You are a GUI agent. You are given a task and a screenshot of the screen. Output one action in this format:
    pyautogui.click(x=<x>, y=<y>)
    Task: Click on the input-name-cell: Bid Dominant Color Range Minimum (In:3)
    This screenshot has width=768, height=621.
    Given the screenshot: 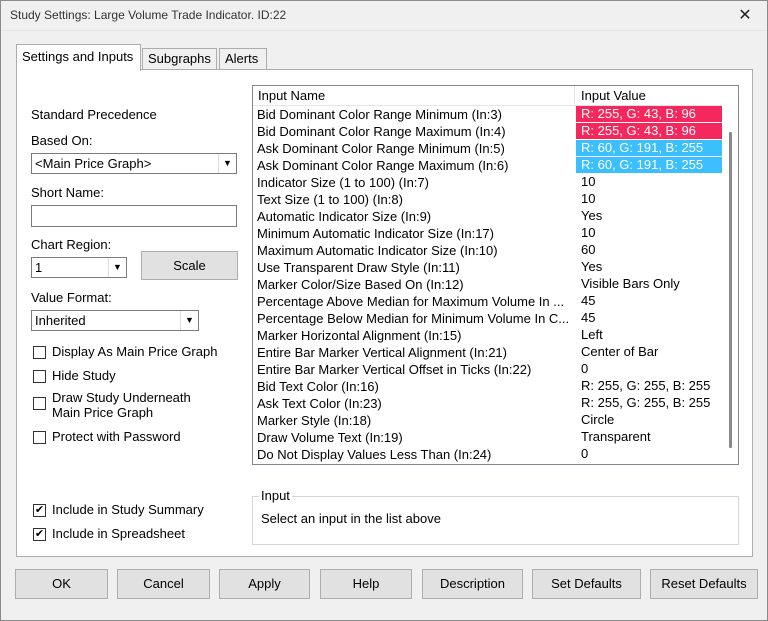 What is the action you would take?
    pyautogui.click(x=415, y=114)
    